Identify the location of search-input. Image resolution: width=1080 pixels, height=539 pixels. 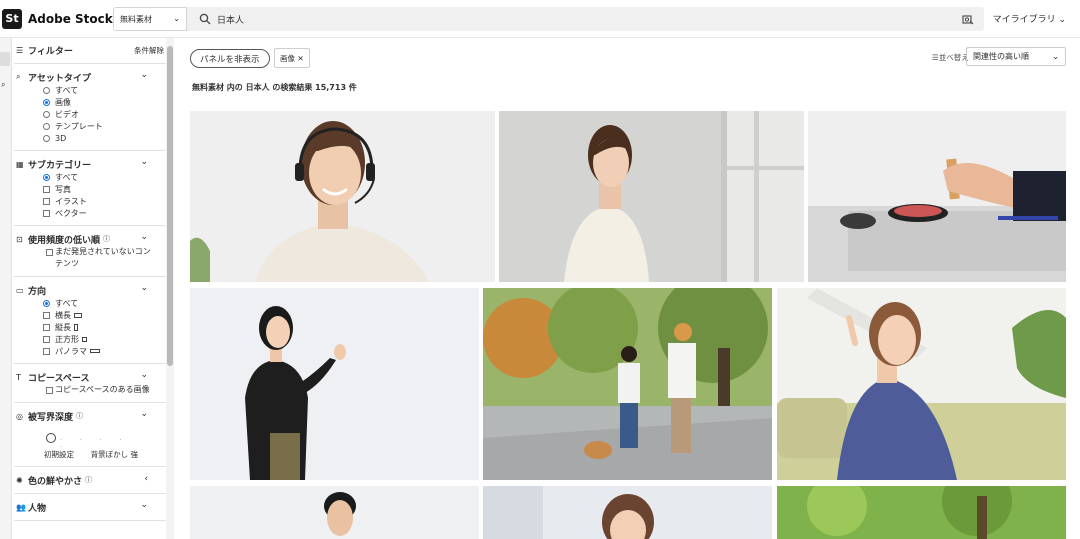
(567, 19).